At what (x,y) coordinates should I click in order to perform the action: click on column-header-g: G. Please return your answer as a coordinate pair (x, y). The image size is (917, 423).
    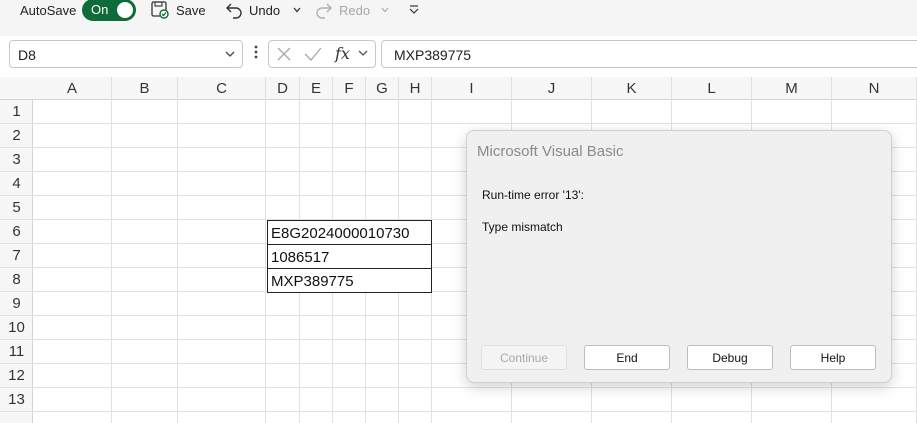
    Looking at the image, I should click on (382, 88).